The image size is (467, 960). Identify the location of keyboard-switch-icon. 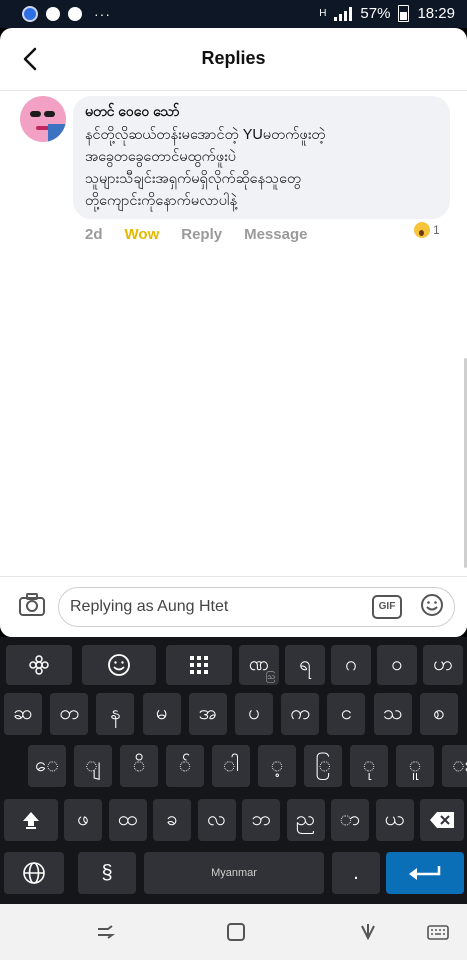
(438, 932).